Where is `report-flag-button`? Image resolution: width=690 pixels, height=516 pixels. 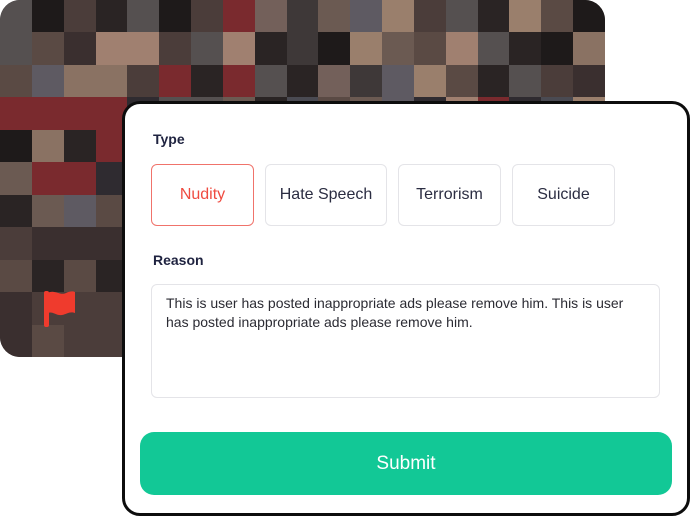 report-flag-button is located at coordinates (59, 308).